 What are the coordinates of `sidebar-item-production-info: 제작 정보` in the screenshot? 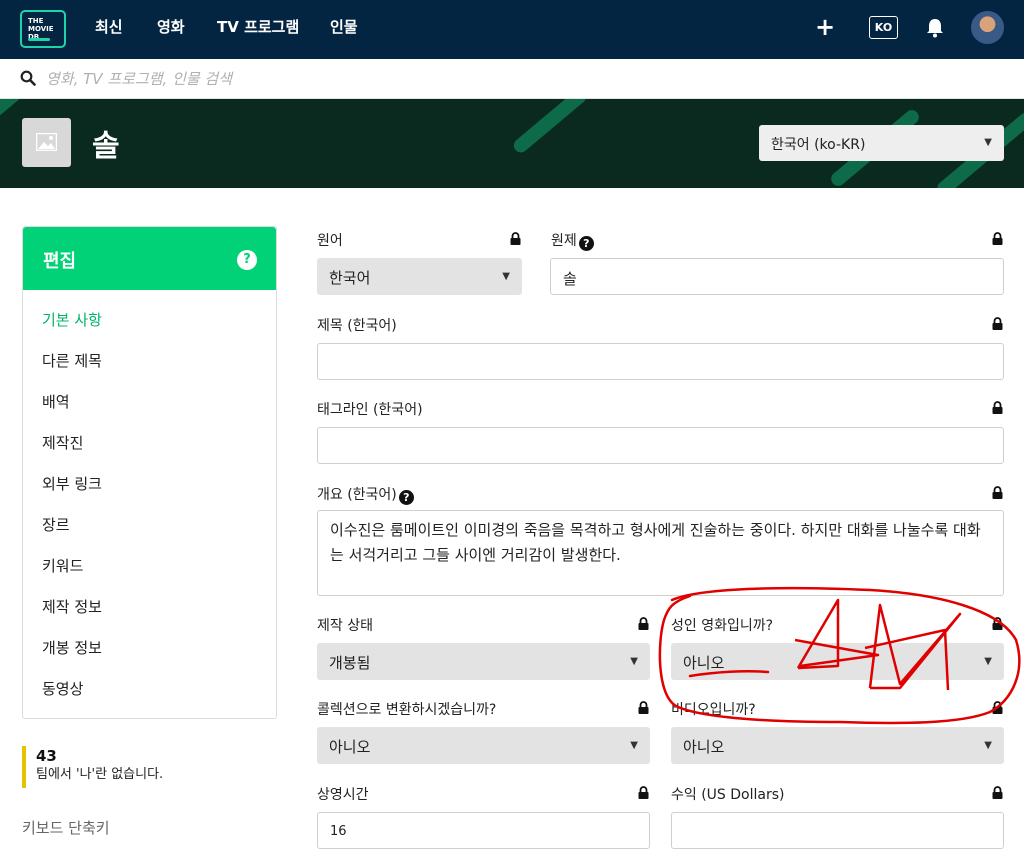 It's located at (72, 606).